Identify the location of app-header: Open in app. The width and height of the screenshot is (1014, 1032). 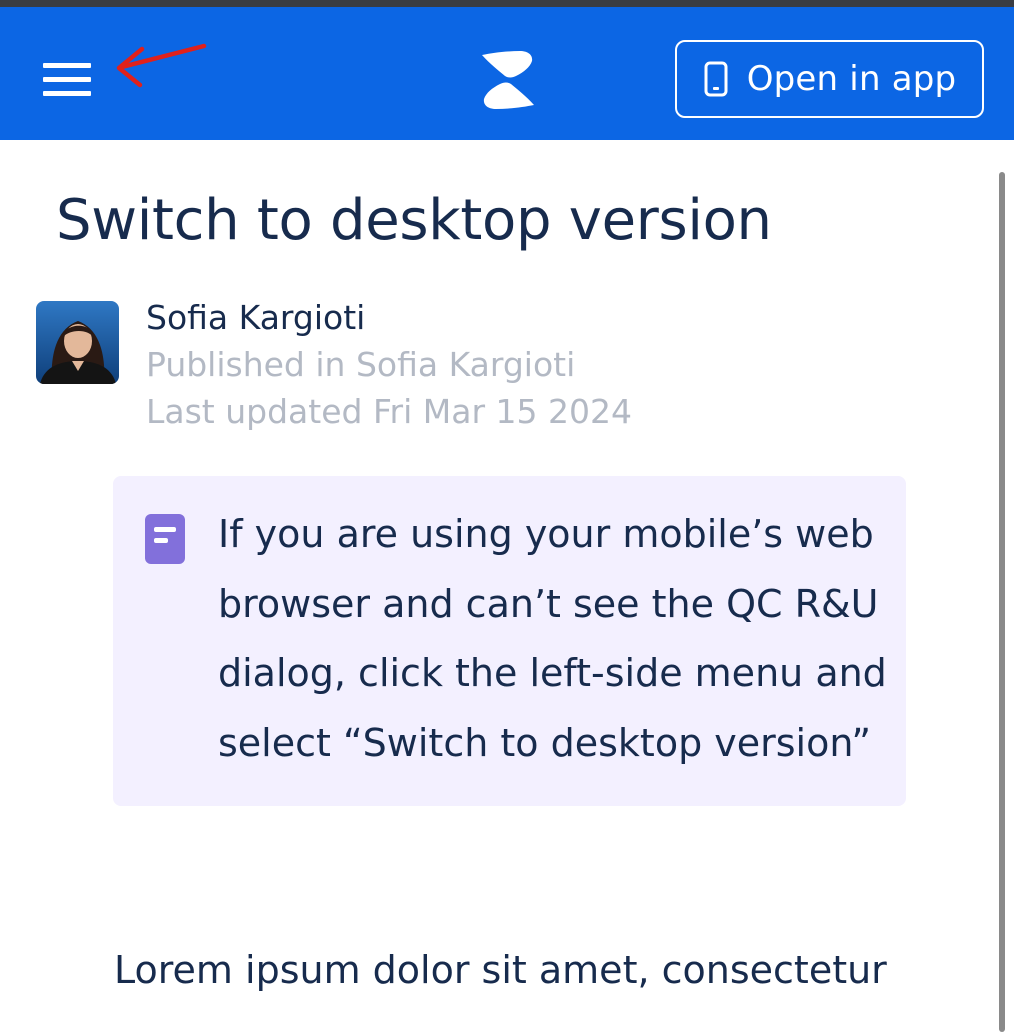
(507, 73).